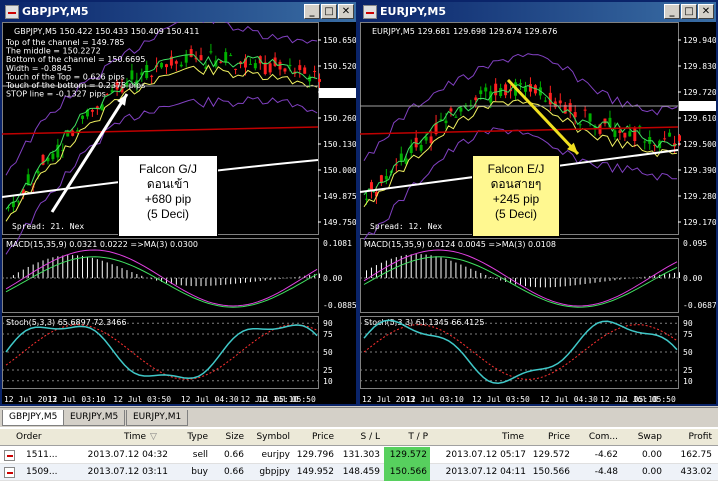 The image size is (718, 481). What do you see at coordinates (501, 399) in the screenshot?
I see `time-tick-label: 12 Jul 03:50` at bounding box center [501, 399].